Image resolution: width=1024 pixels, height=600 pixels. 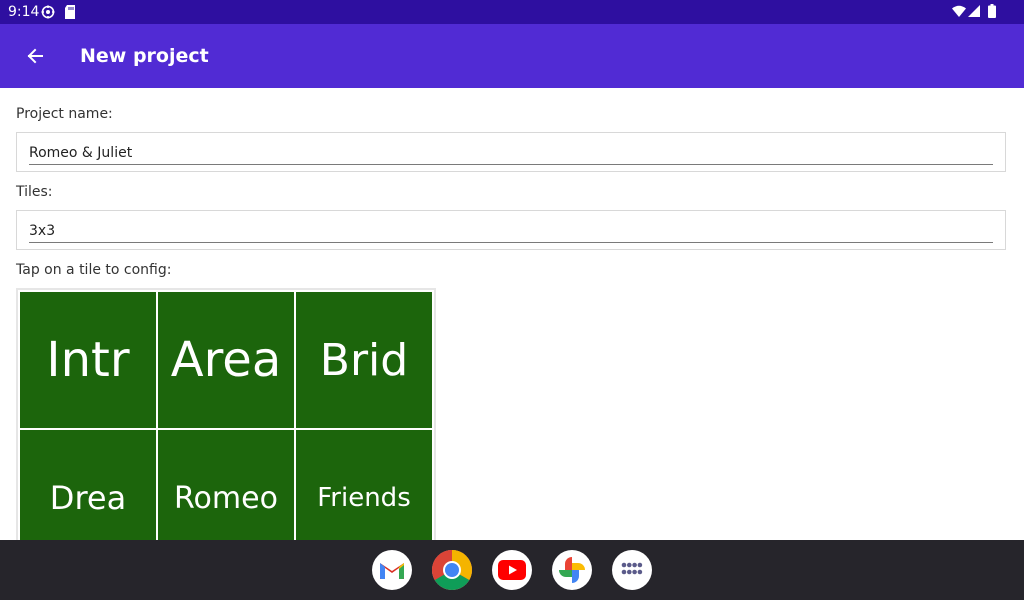 What do you see at coordinates (512, 56) in the screenshot?
I see `app-bar: New project` at bounding box center [512, 56].